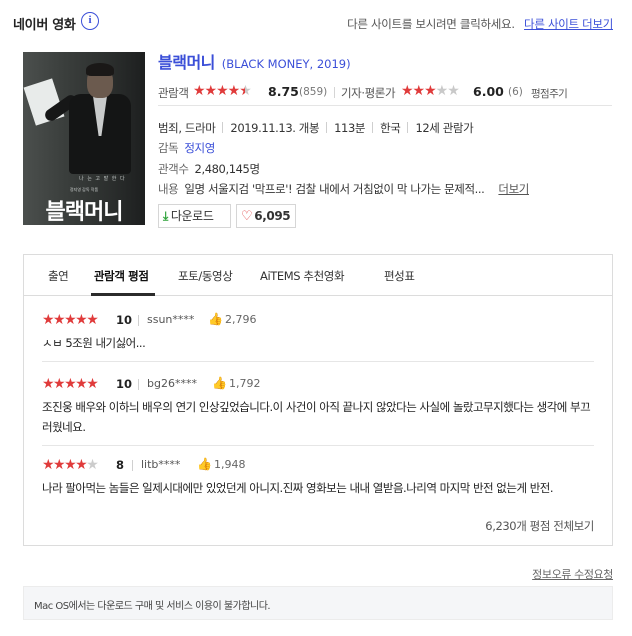 The width and height of the screenshot is (632, 636). What do you see at coordinates (173, 93) in the screenshot?
I see `audience-rating-label: 관람객` at bounding box center [173, 93].